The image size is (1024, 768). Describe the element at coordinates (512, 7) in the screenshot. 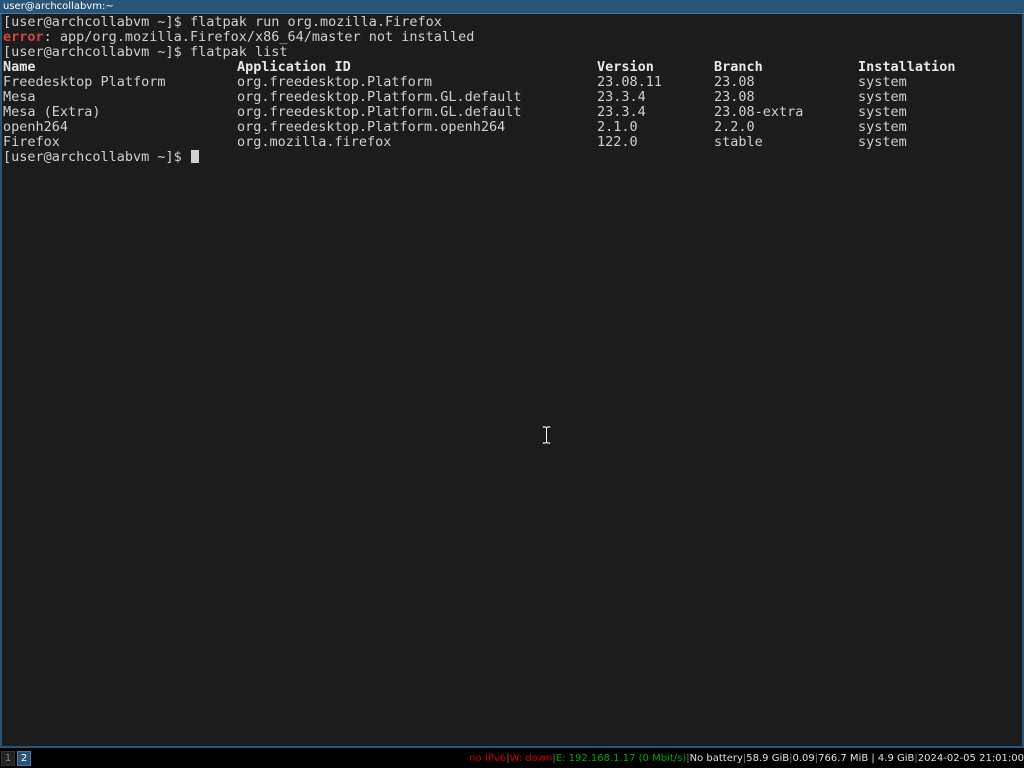

I see `window-titlebar: user@archcollabvm:~` at that location.